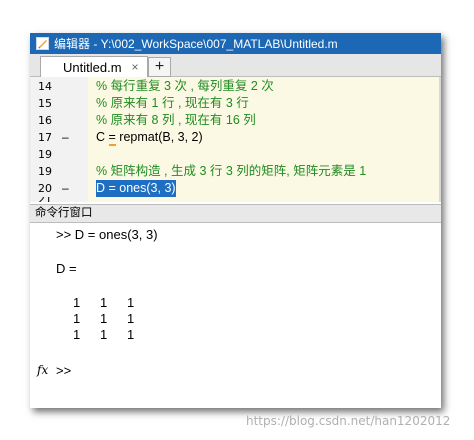 The image size is (474, 440). What do you see at coordinates (172, 103) in the screenshot?
I see `code-comment: % 原来有 1 行 , 现在有 3 行` at bounding box center [172, 103].